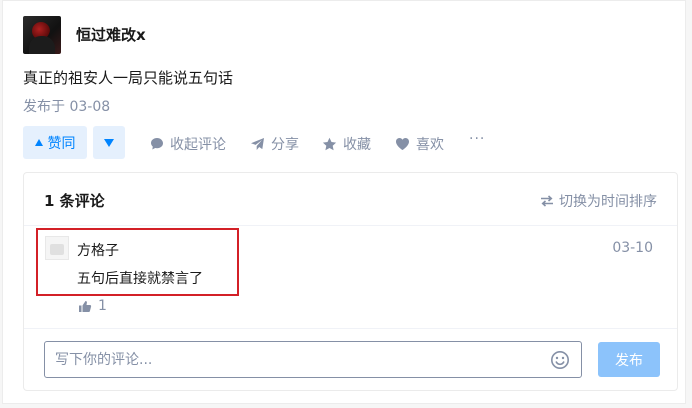 This screenshot has height=408, width=692. What do you see at coordinates (42, 35) in the screenshot?
I see `author-avatar` at bounding box center [42, 35].